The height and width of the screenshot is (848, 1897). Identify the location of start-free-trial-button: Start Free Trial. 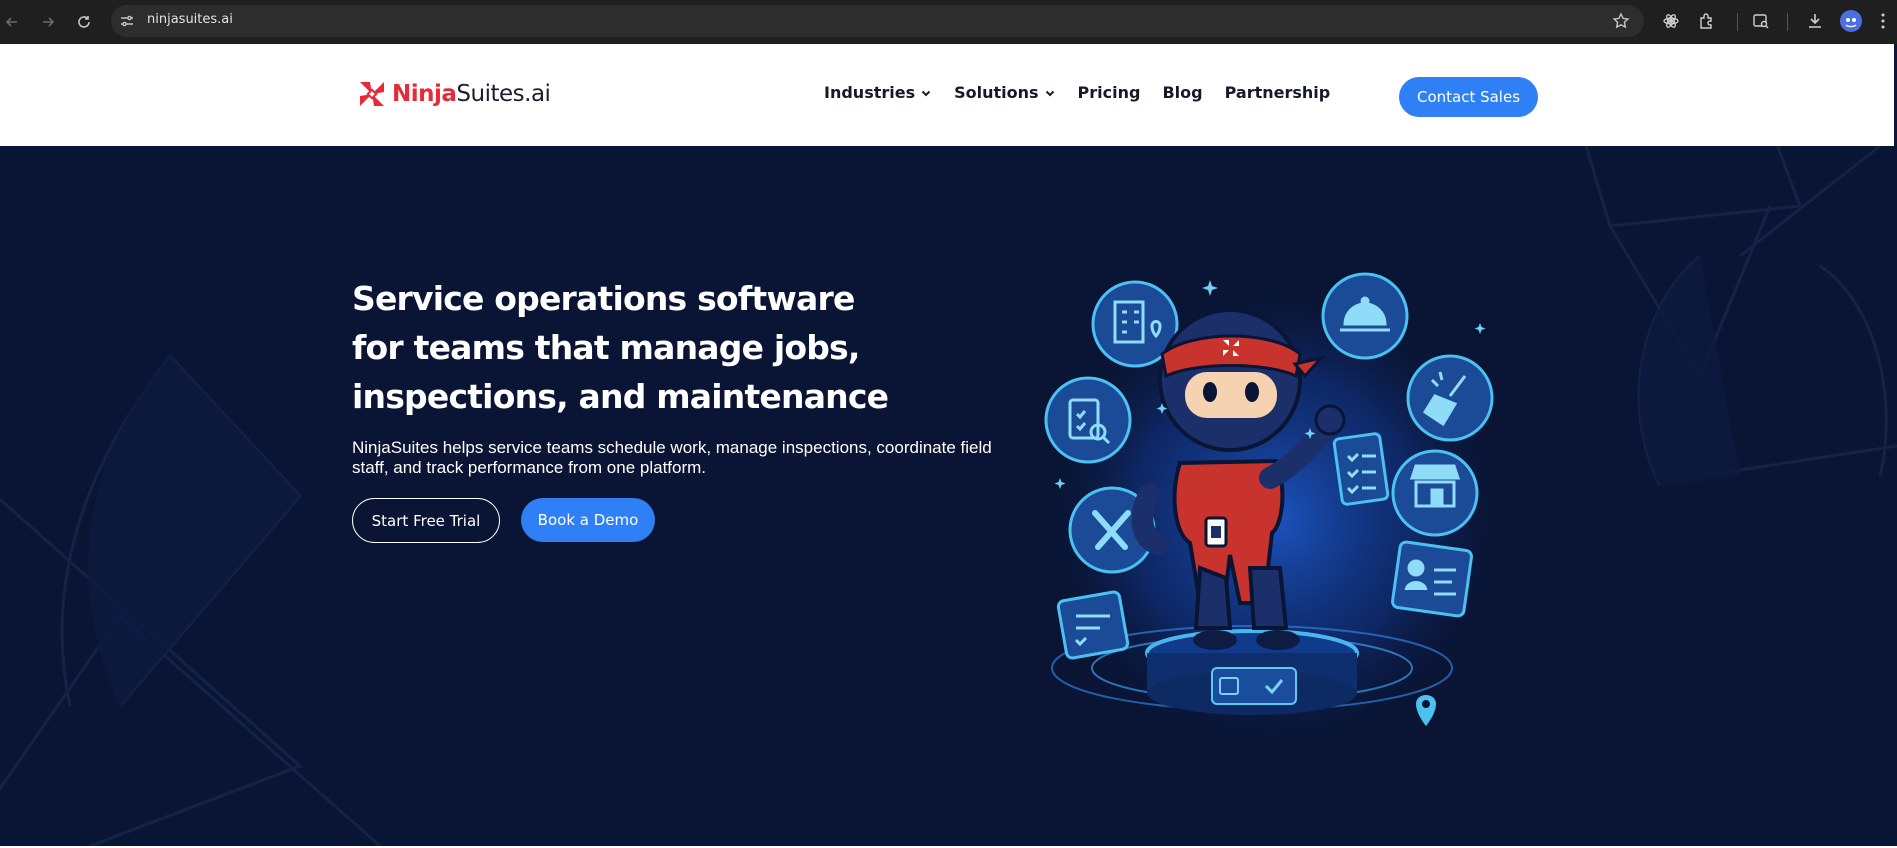
(426, 520).